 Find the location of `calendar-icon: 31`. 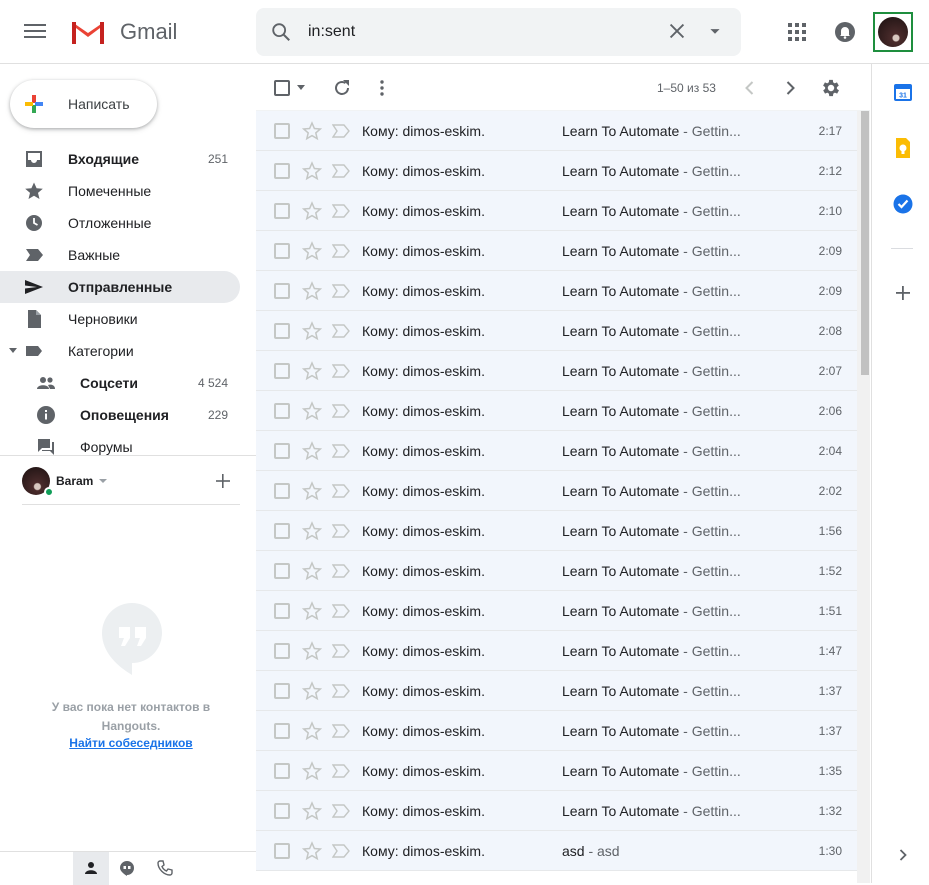

calendar-icon: 31 is located at coordinates (903, 92).